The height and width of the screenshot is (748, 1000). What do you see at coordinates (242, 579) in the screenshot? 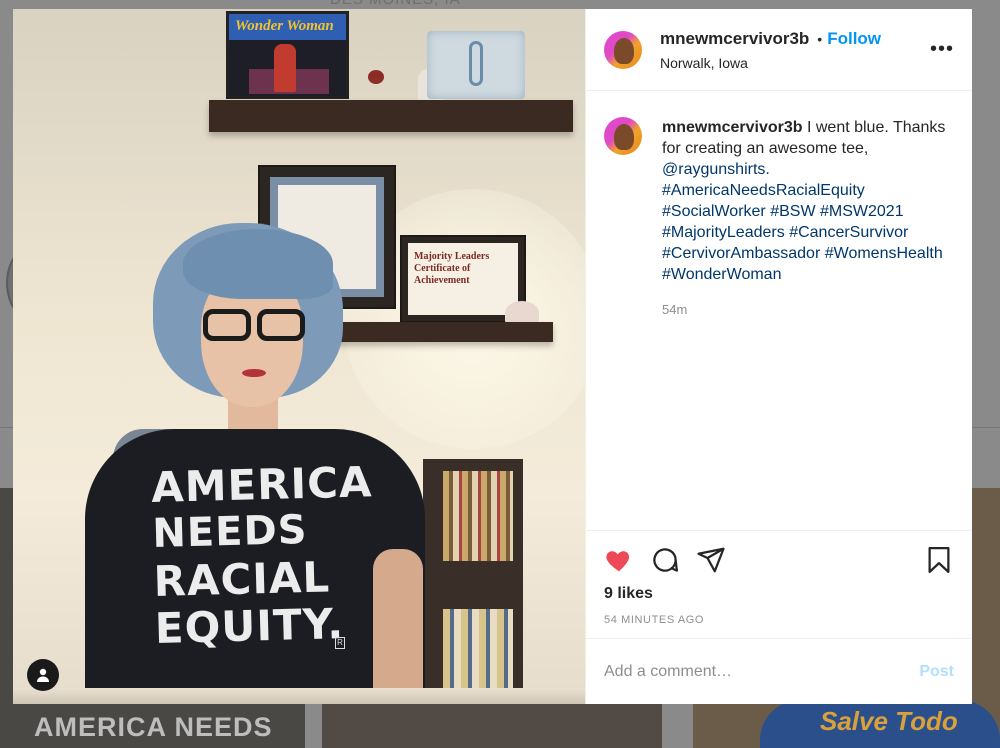
I see `shirt-line: RACIAL` at bounding box center [242, 579].